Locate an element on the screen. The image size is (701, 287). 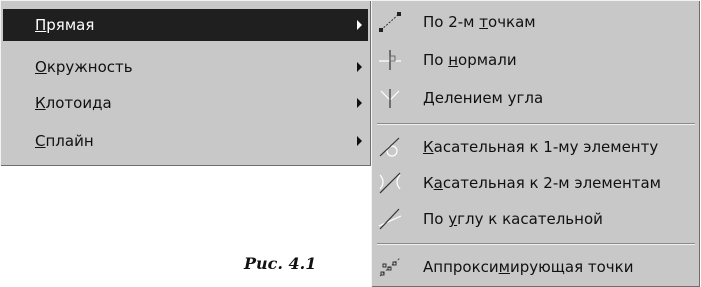
submenu-item-label: Касательная к 1-му элементу is located at coordinates (541, 147).